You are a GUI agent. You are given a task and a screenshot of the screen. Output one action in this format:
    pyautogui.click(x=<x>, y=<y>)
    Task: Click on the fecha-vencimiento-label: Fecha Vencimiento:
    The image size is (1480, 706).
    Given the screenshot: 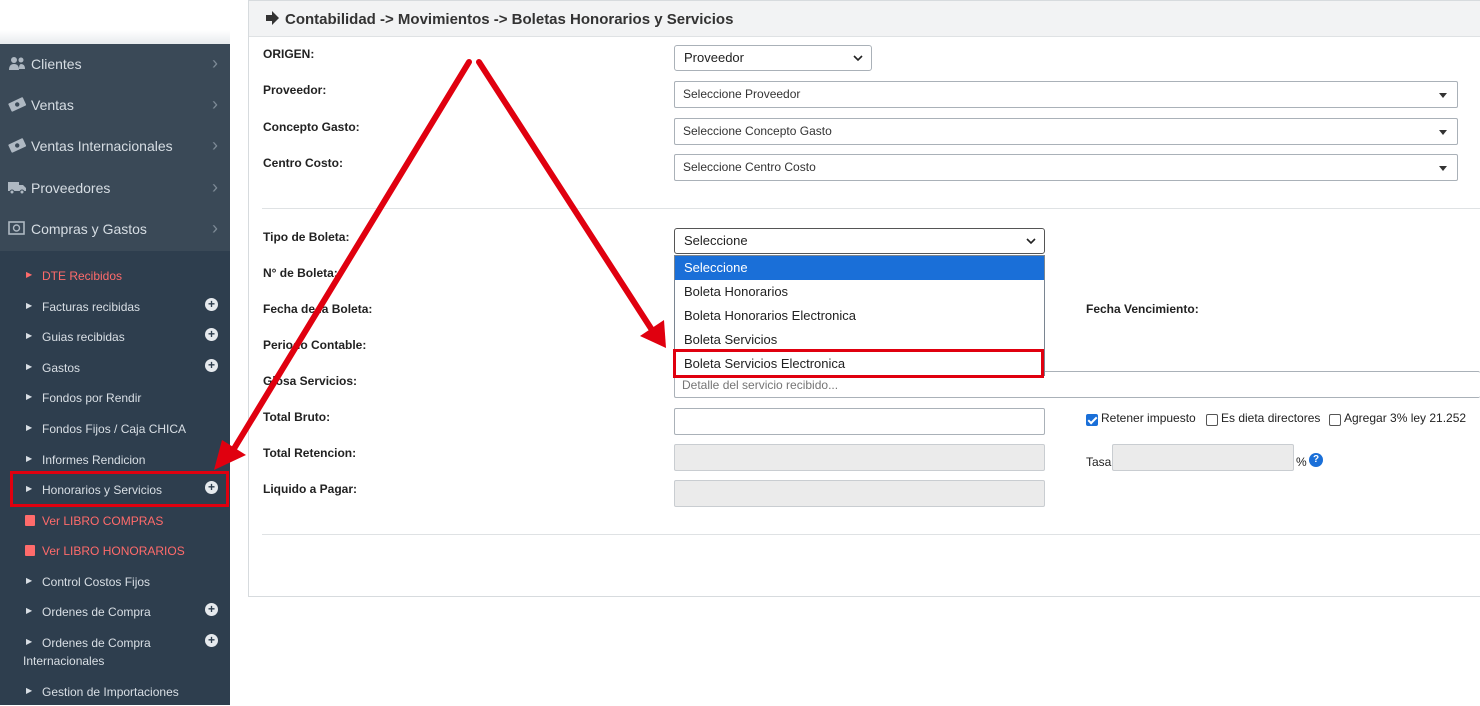 What is the action you would take?
    pyautogui.click(x=1142, y=309)
    